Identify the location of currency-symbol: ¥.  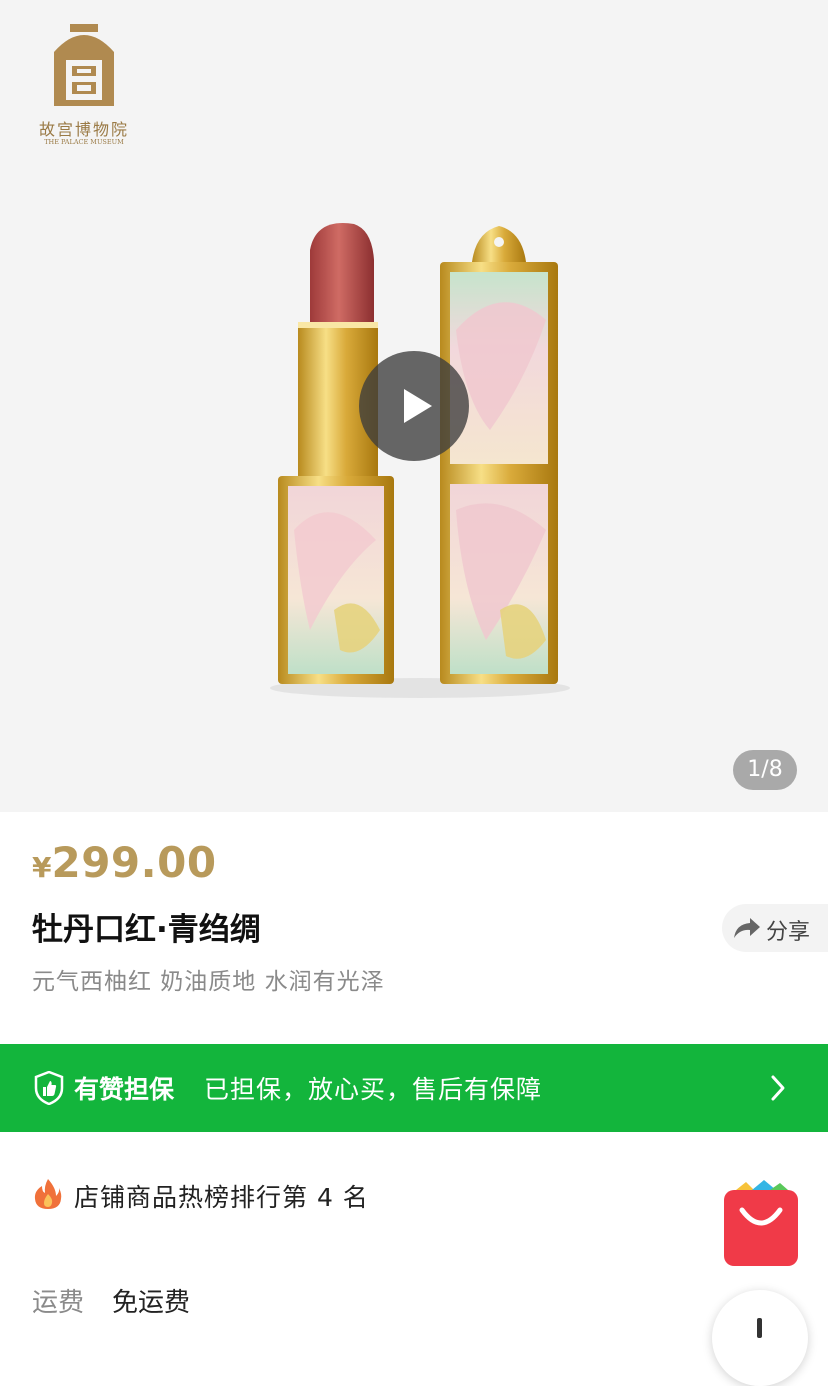
(42, 867).